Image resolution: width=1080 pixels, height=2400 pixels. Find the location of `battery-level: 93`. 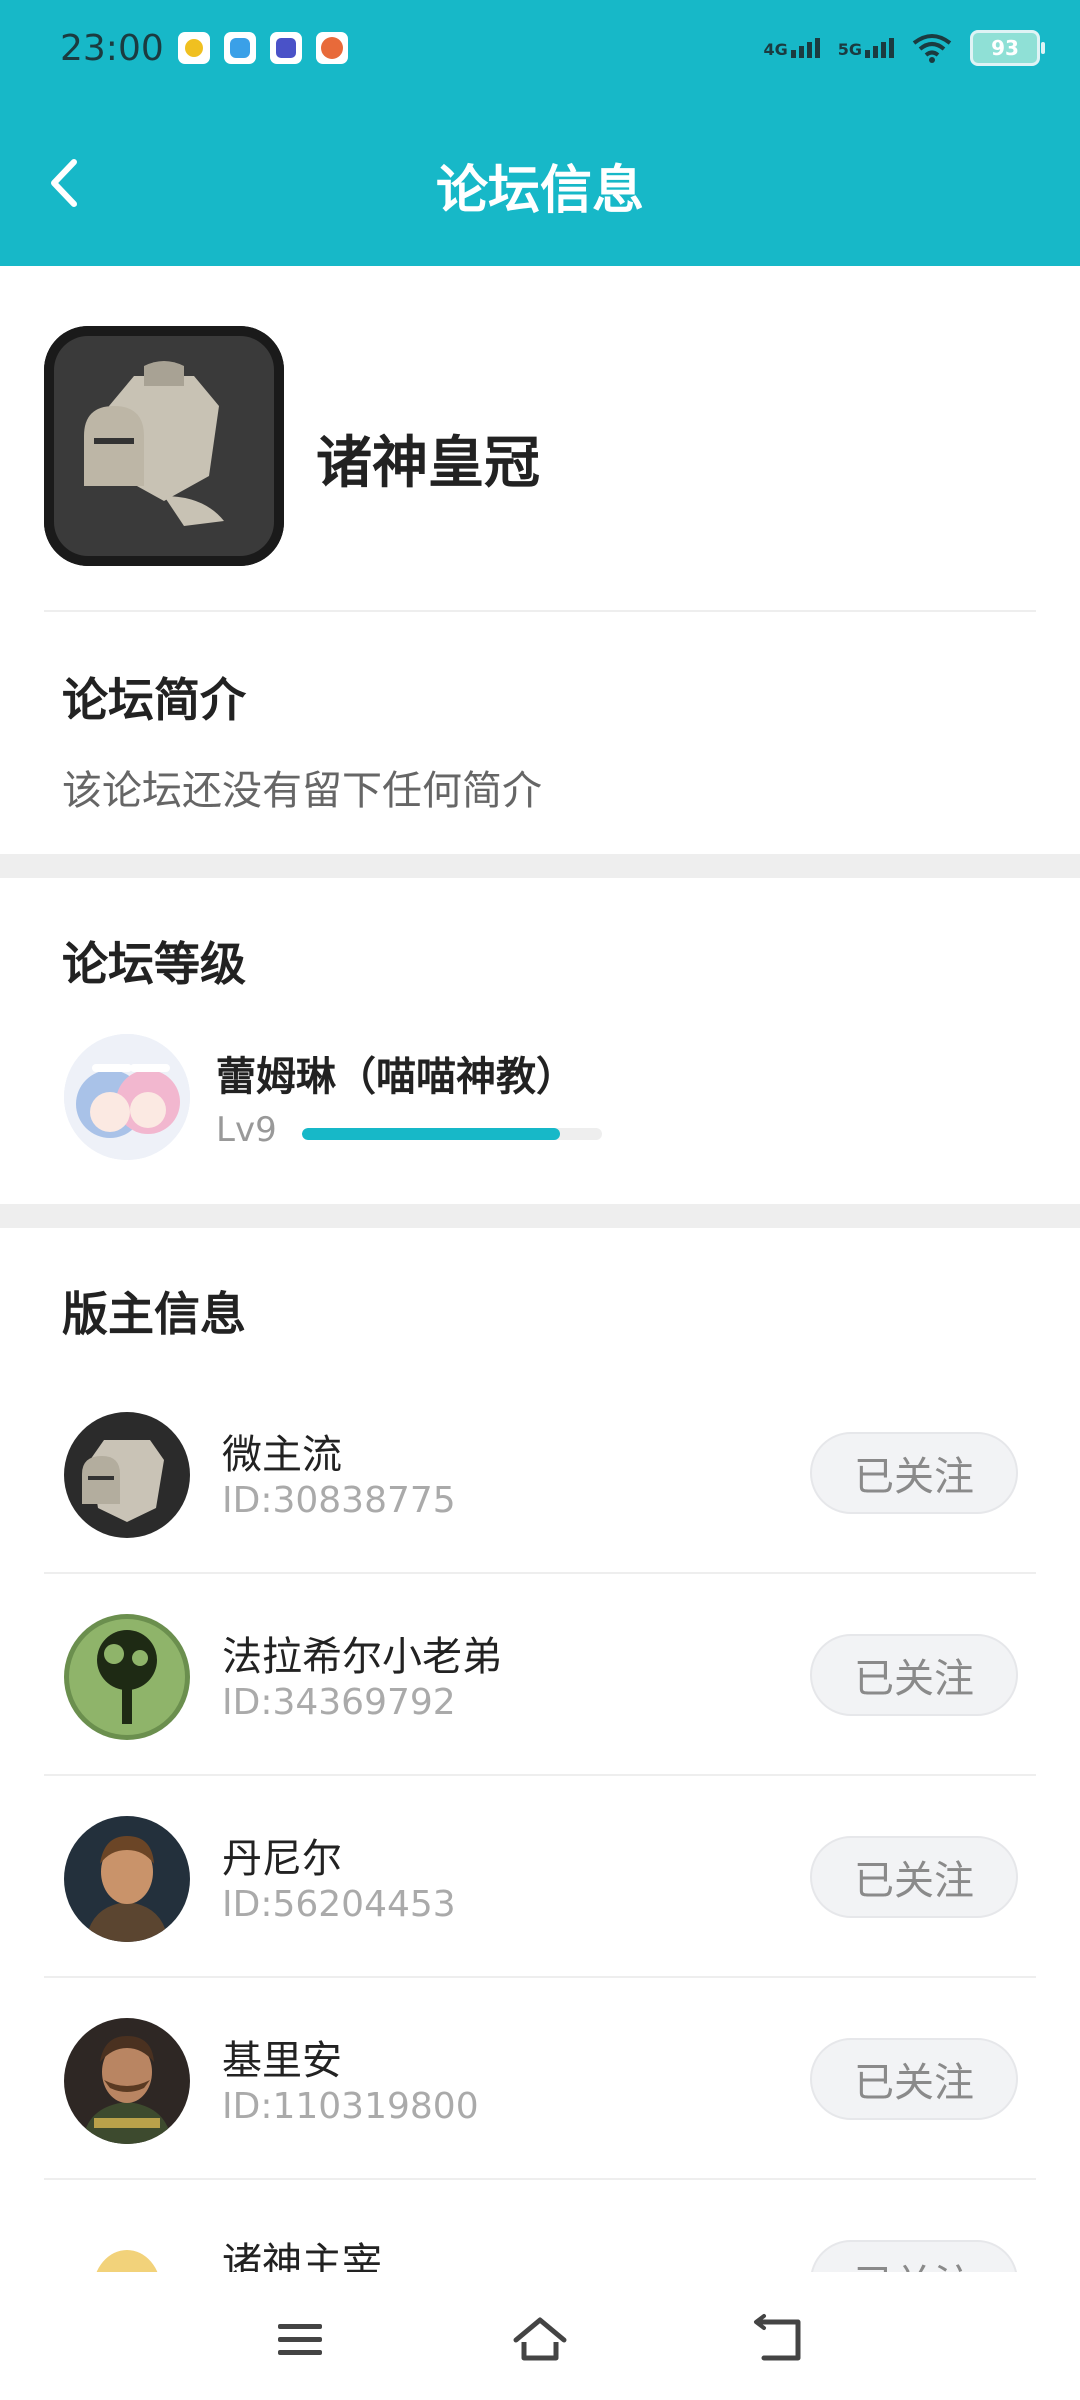

battery-level: 93 is located at coordinates (1005, 48).